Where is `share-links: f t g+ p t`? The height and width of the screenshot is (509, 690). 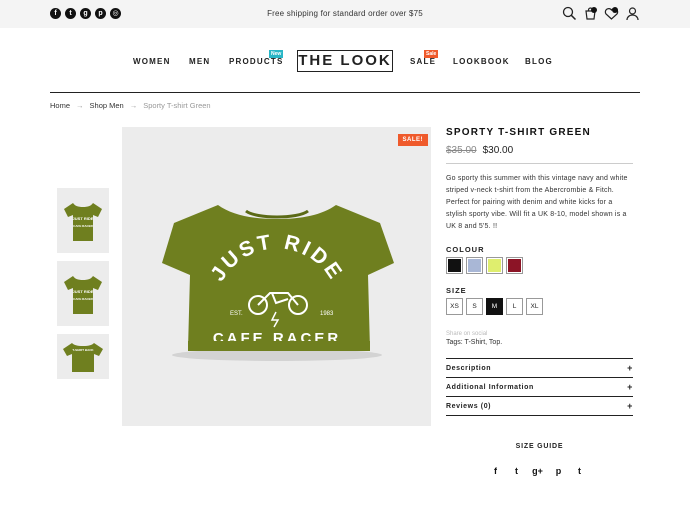
share-links: f t g+ p t is located at coordinates (537, 471).